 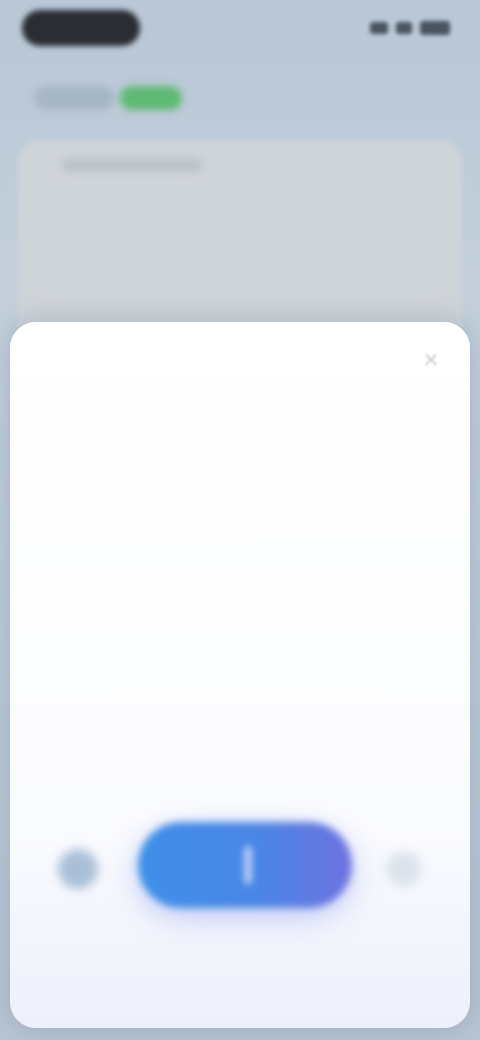 I want to click on status-icons, so click(x=405, y=28).